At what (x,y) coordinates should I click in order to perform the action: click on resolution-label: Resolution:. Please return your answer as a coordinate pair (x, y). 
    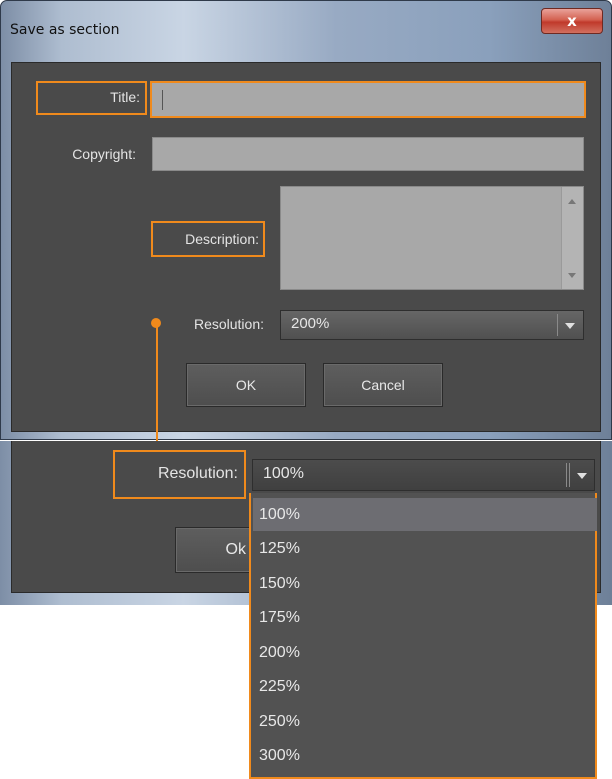
    Looking at the image, I should click on (228, 324).